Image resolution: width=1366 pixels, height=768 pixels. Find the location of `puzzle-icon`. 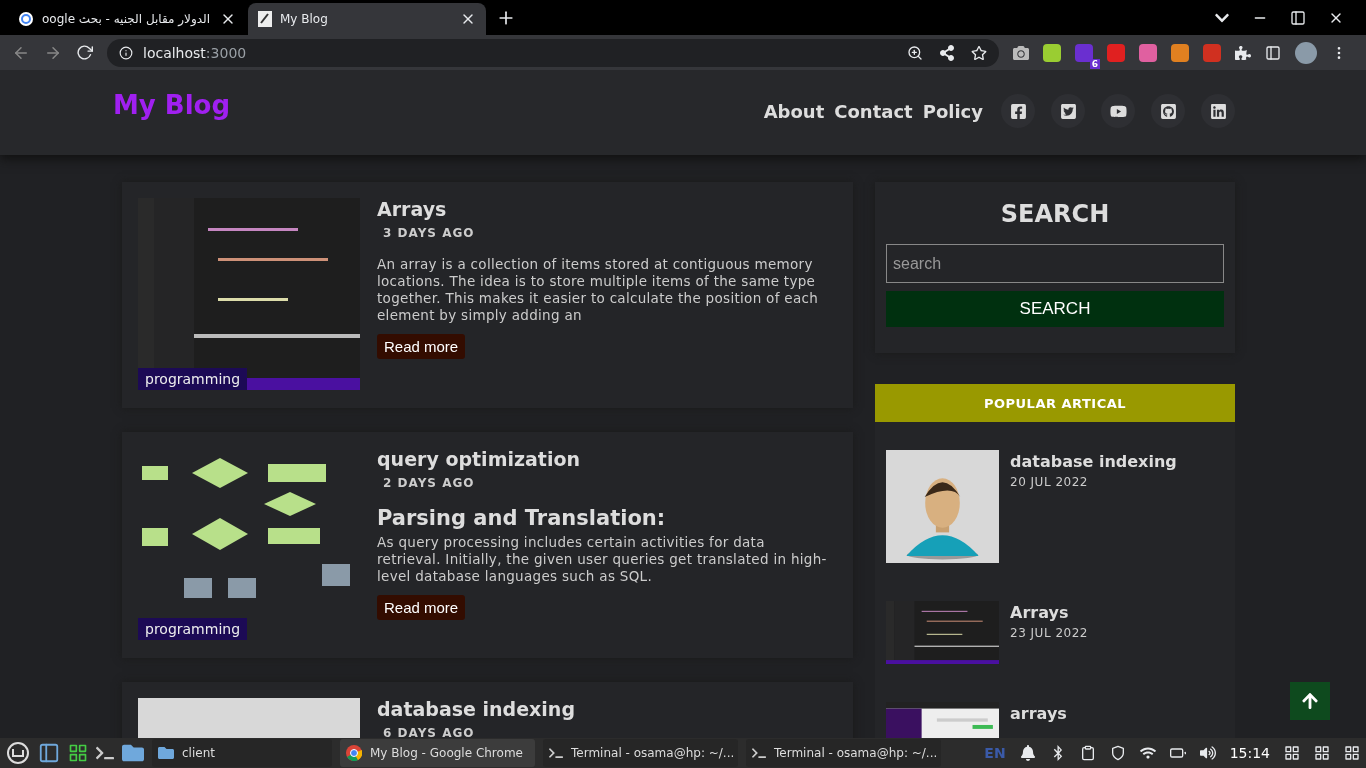

puzzle-icon is located at coordinates (1243, 52).